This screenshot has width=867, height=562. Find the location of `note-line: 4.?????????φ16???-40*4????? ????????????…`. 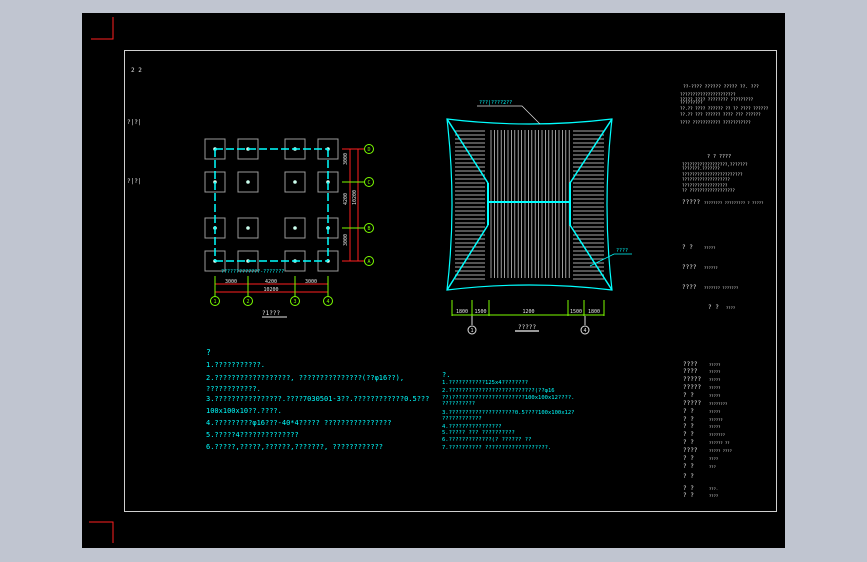

note-line: 4.?????????φ16???-40*4????? ????????????… is located at coordinates (298, 423).